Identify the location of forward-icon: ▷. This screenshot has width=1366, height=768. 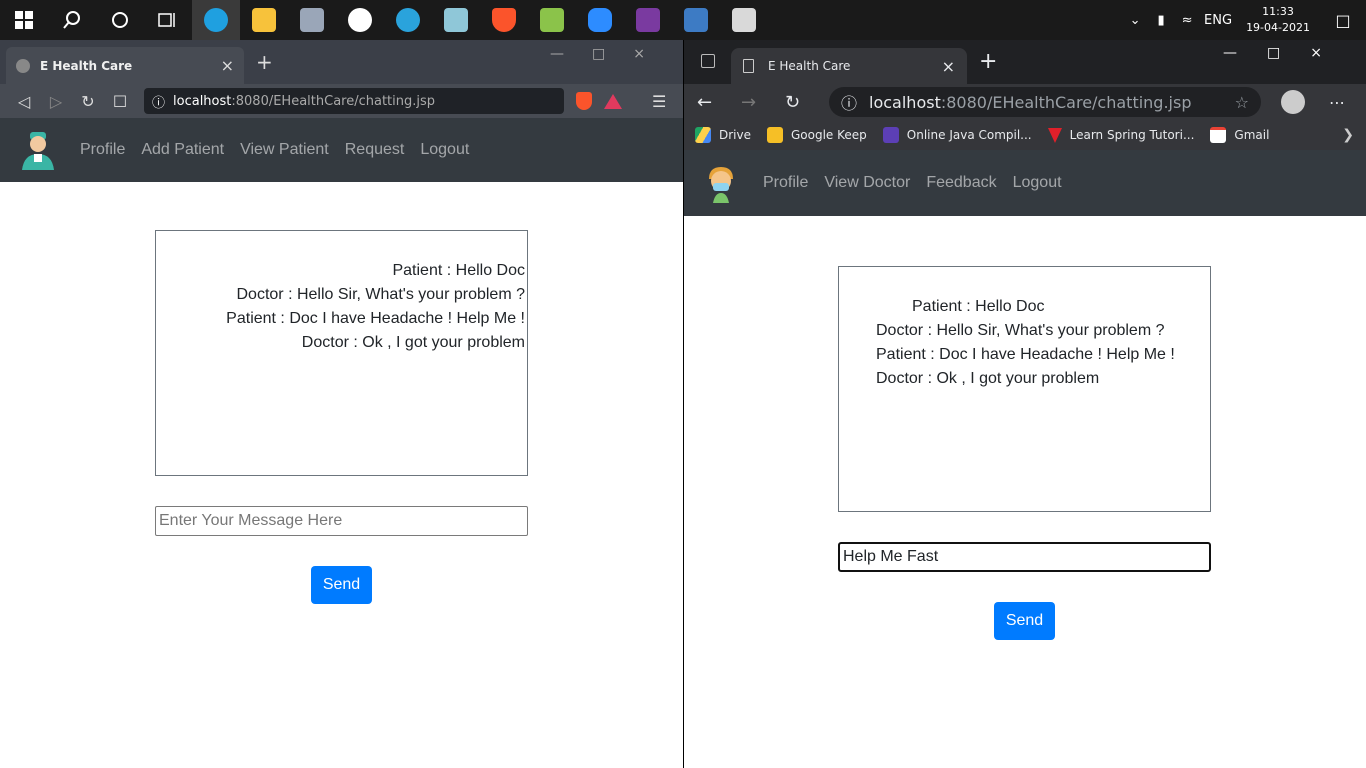
(56, 101).